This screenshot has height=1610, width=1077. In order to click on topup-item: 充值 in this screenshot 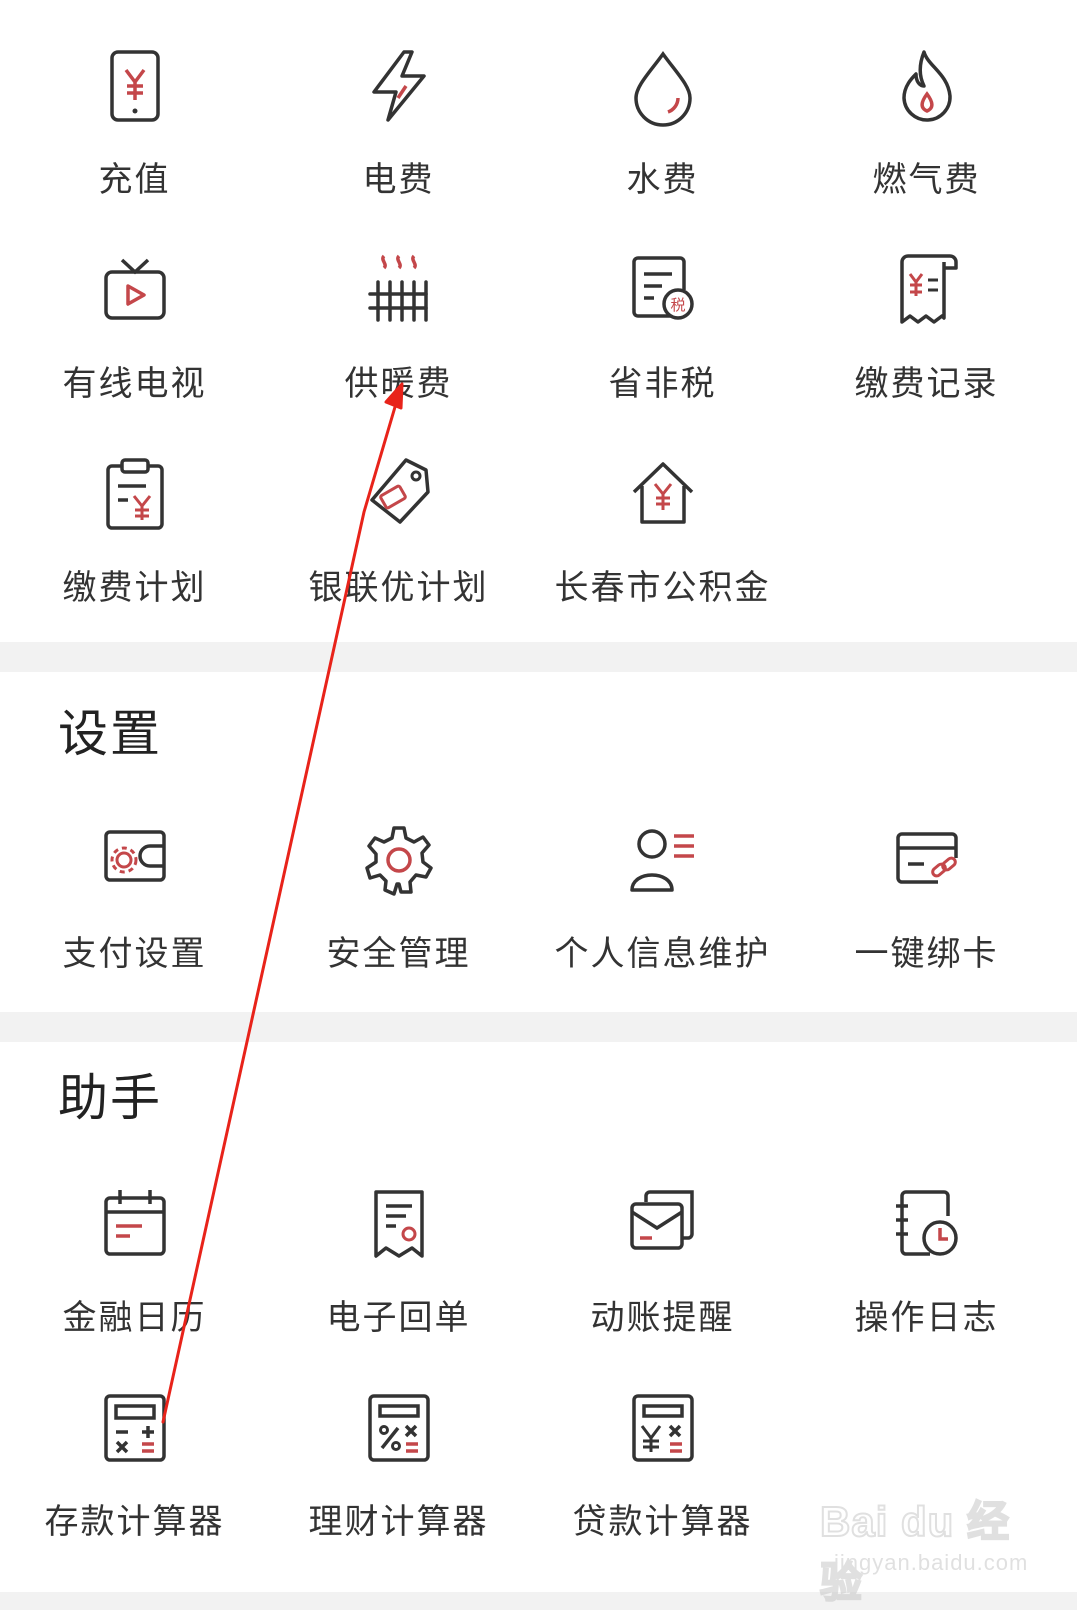, I will do `click(134, 114)`.